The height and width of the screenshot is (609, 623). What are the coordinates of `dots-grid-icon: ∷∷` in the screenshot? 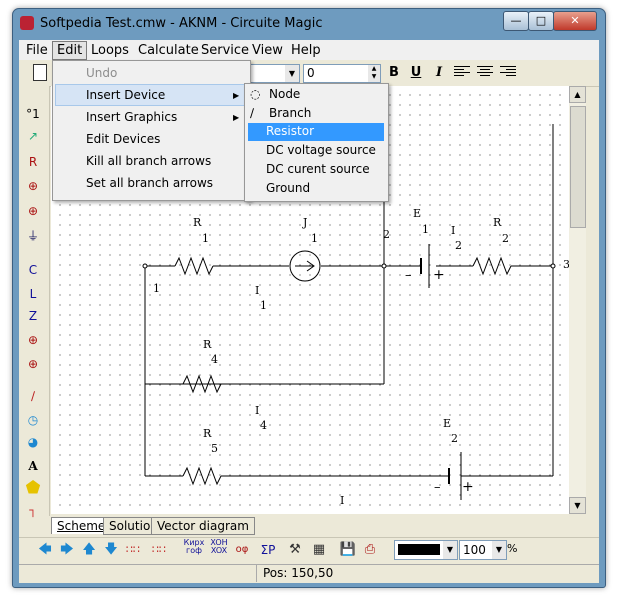 It's located at (133, 550).